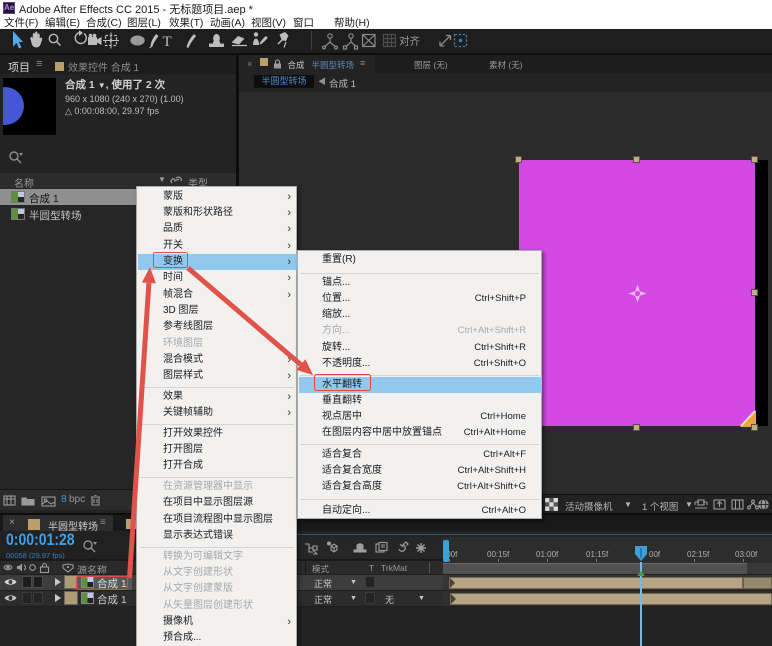  What do you see at coordinates (167, 42) in the screenshot?
I see `svg-text: T` at bounding box center [167, 42].